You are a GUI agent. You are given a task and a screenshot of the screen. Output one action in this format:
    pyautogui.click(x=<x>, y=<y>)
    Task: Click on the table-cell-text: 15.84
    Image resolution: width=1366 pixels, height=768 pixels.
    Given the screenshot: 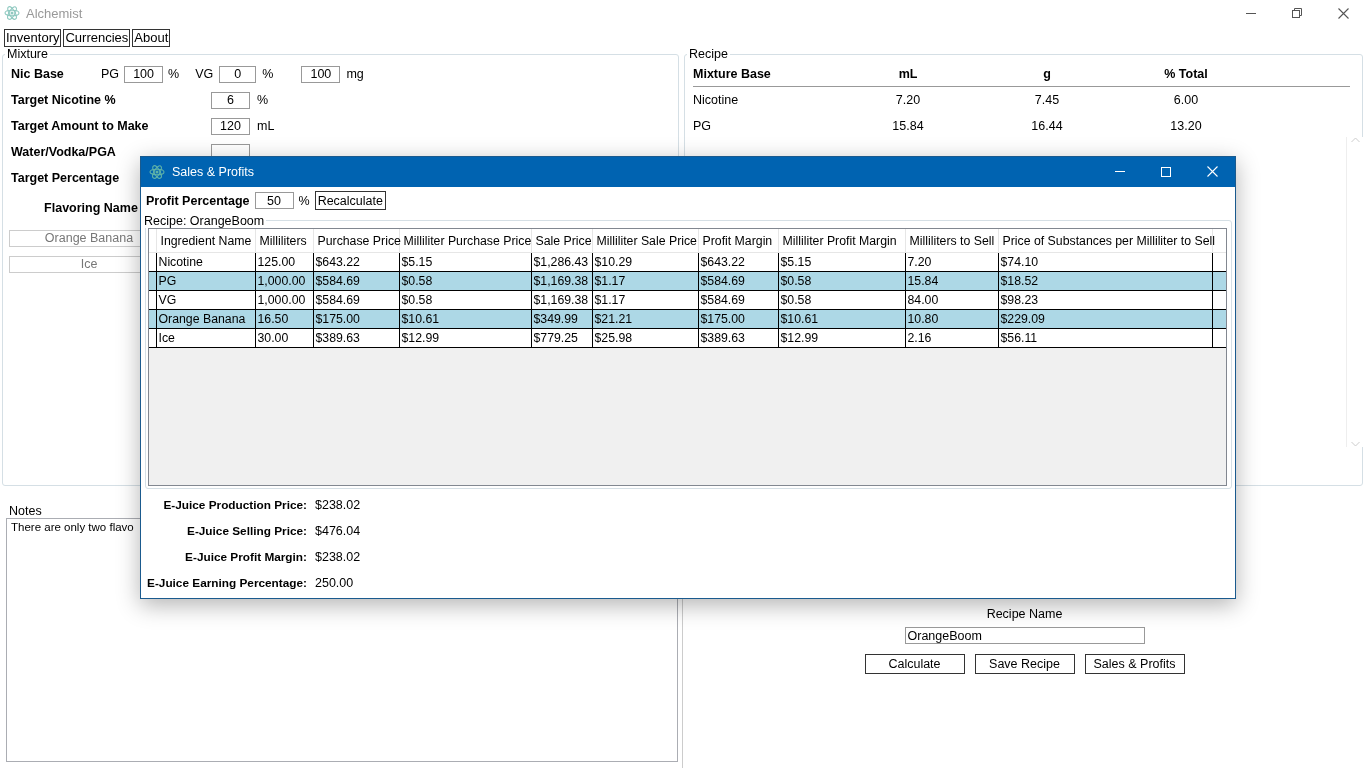 What is the action you would take?
    pyautogui.click(x=908, y=126)
    